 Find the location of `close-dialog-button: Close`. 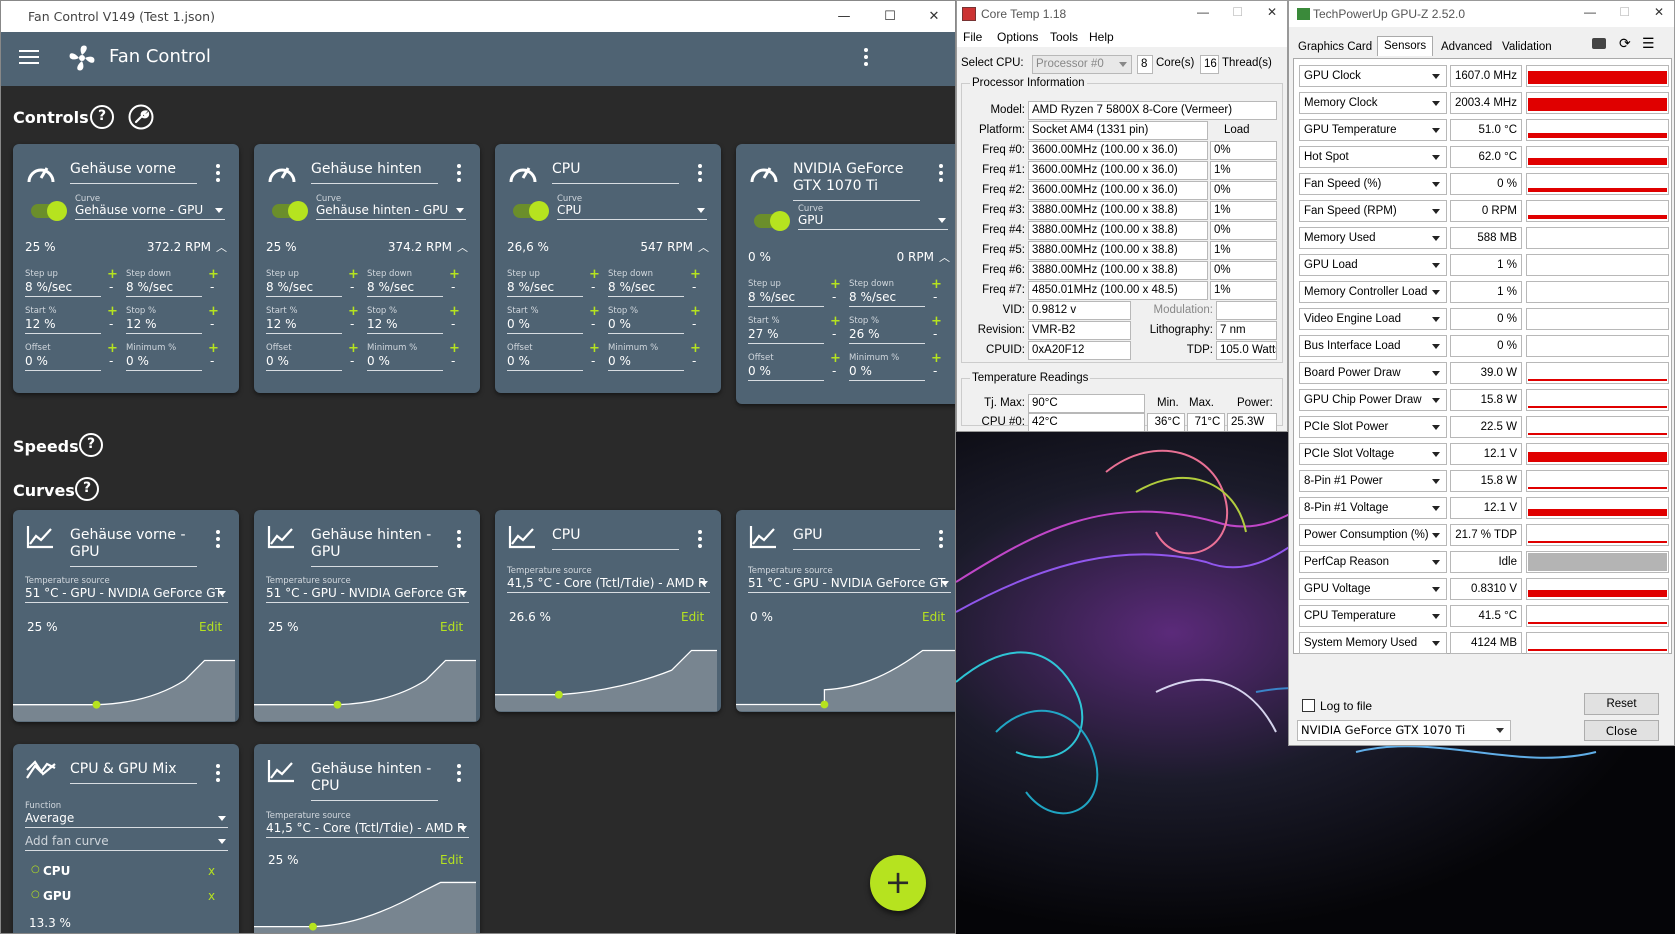

close-dialog-button: Close is located at coordinates (1621, 730).